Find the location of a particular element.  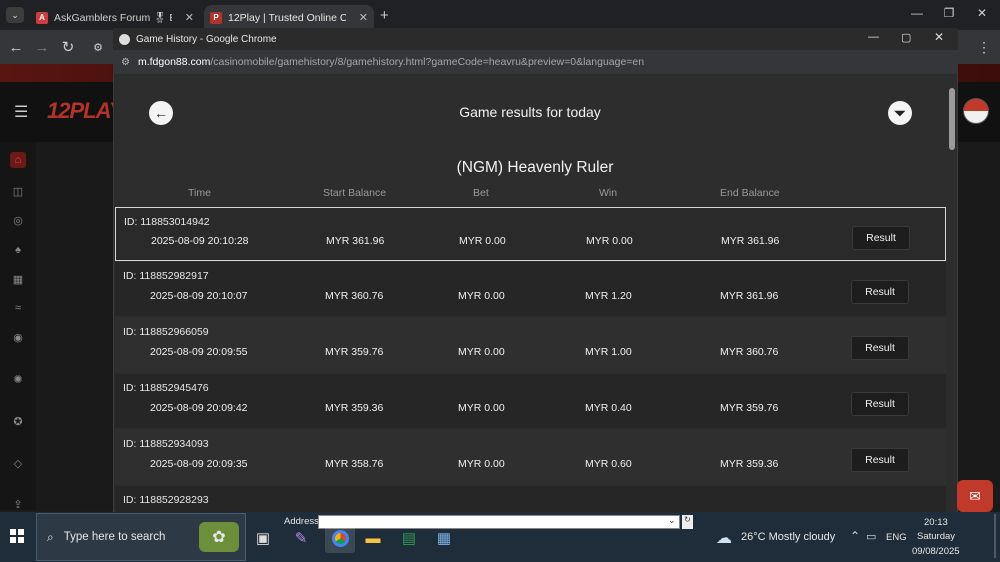

menu-icon: ⋮ is located at coordinates (984, 47).